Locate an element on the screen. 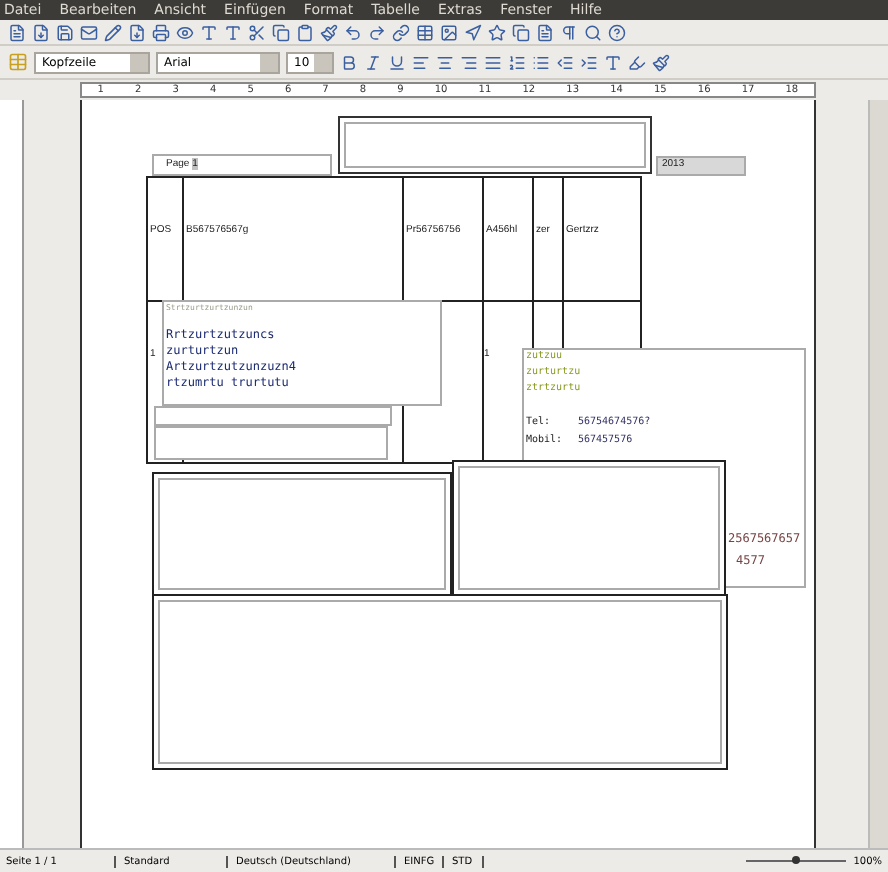 Image resolution: width=888 pixels, height=872 pixels. redo-icon is located at coordinates (377, 32).